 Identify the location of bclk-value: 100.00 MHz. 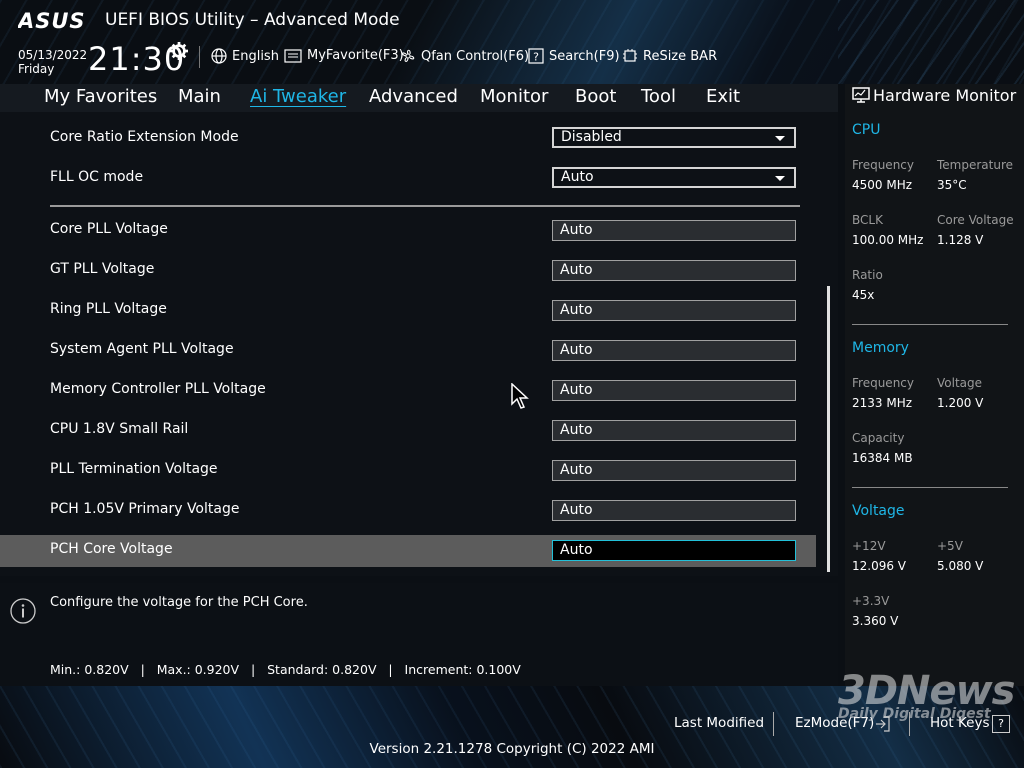
(888, 240).